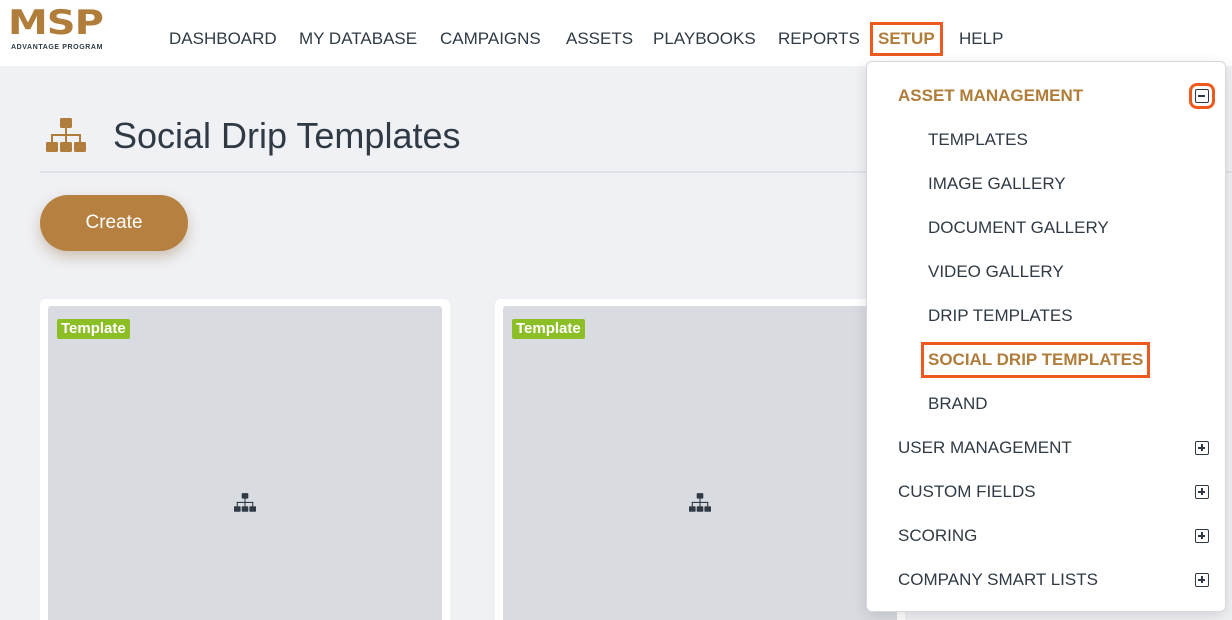 The width and height of the screenshot is (1232, 620). I want to click on nav-help: HELP, so click(981, 39).